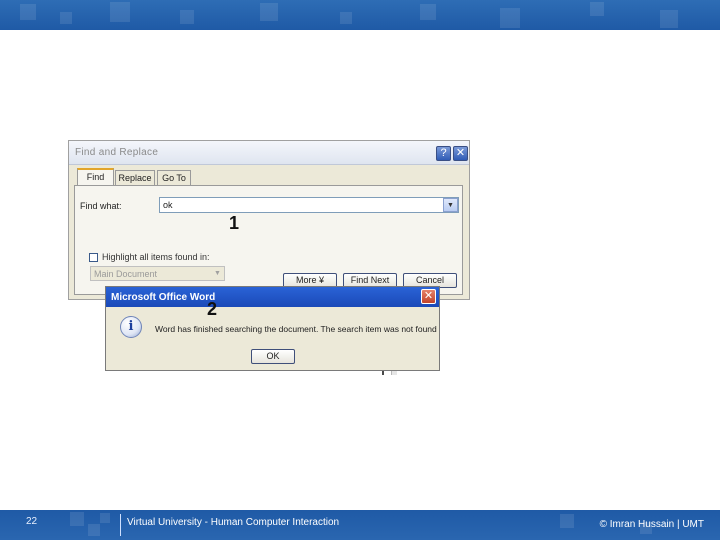  I want to click on dialog-titlebar: Find and Replace ? ✕, so click(269, 153).